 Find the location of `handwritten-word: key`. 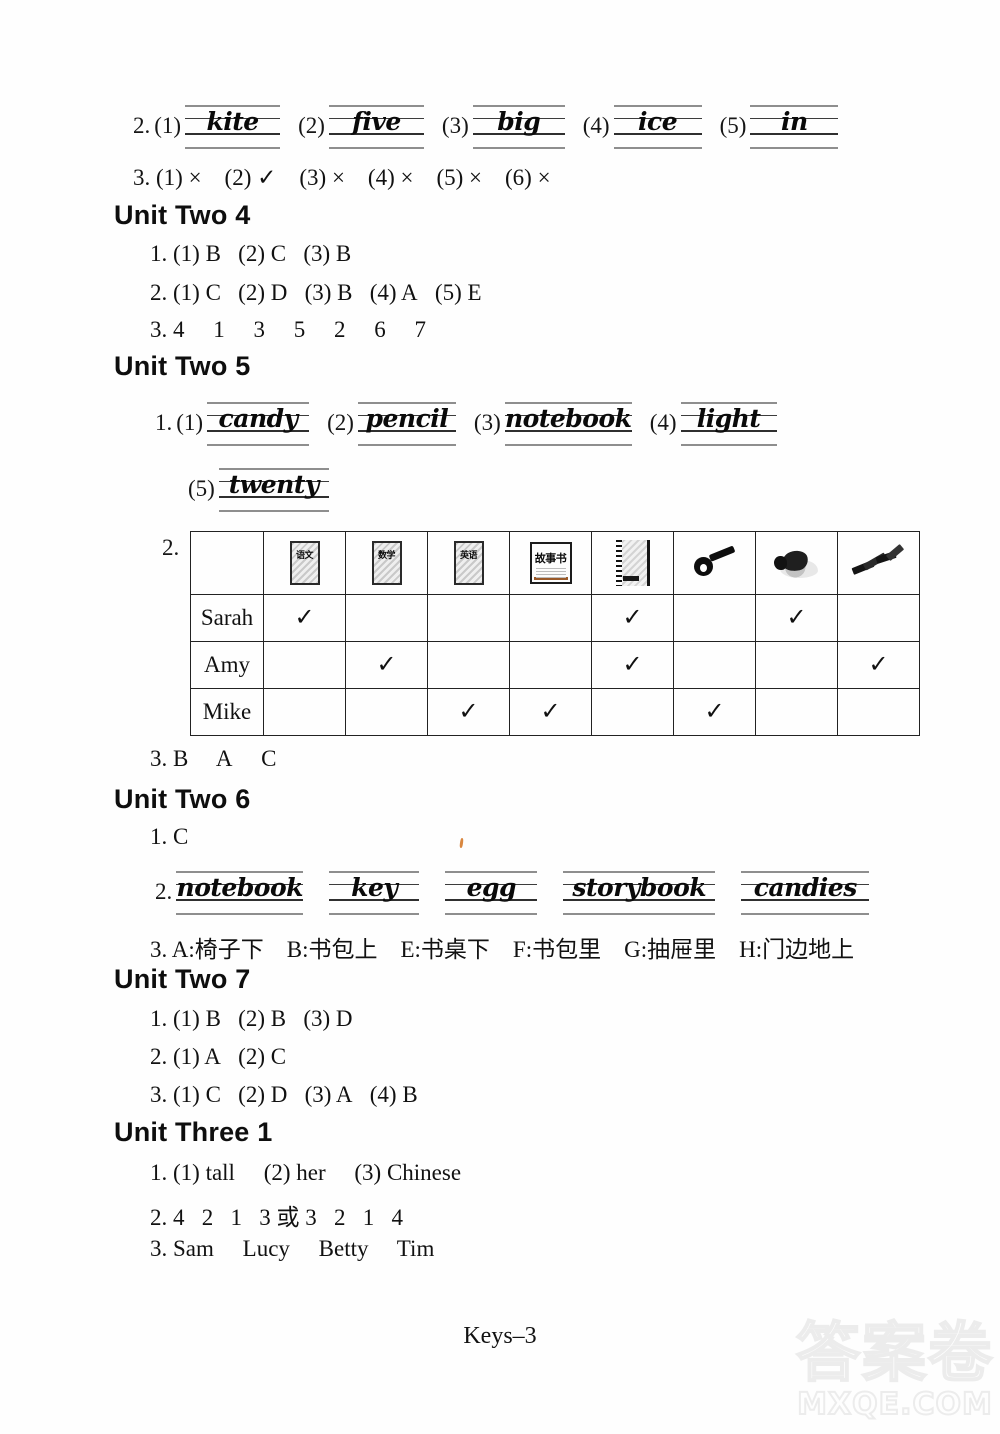

handwritten-word: key is located at coordinates (374, 887).